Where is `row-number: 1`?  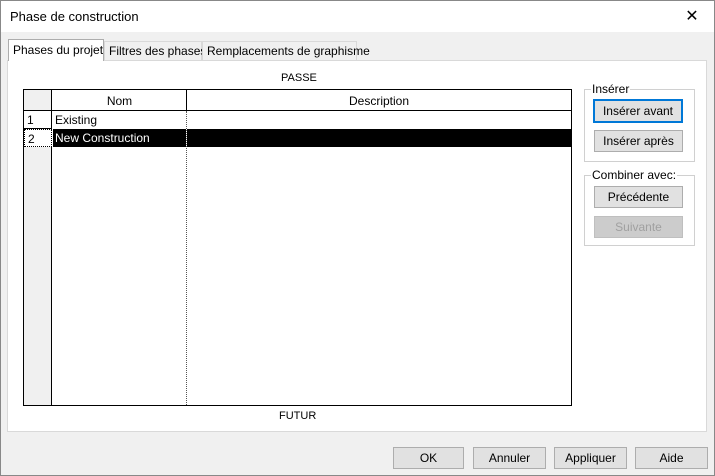 row-number: 1 is located at coordinates (38, 120).